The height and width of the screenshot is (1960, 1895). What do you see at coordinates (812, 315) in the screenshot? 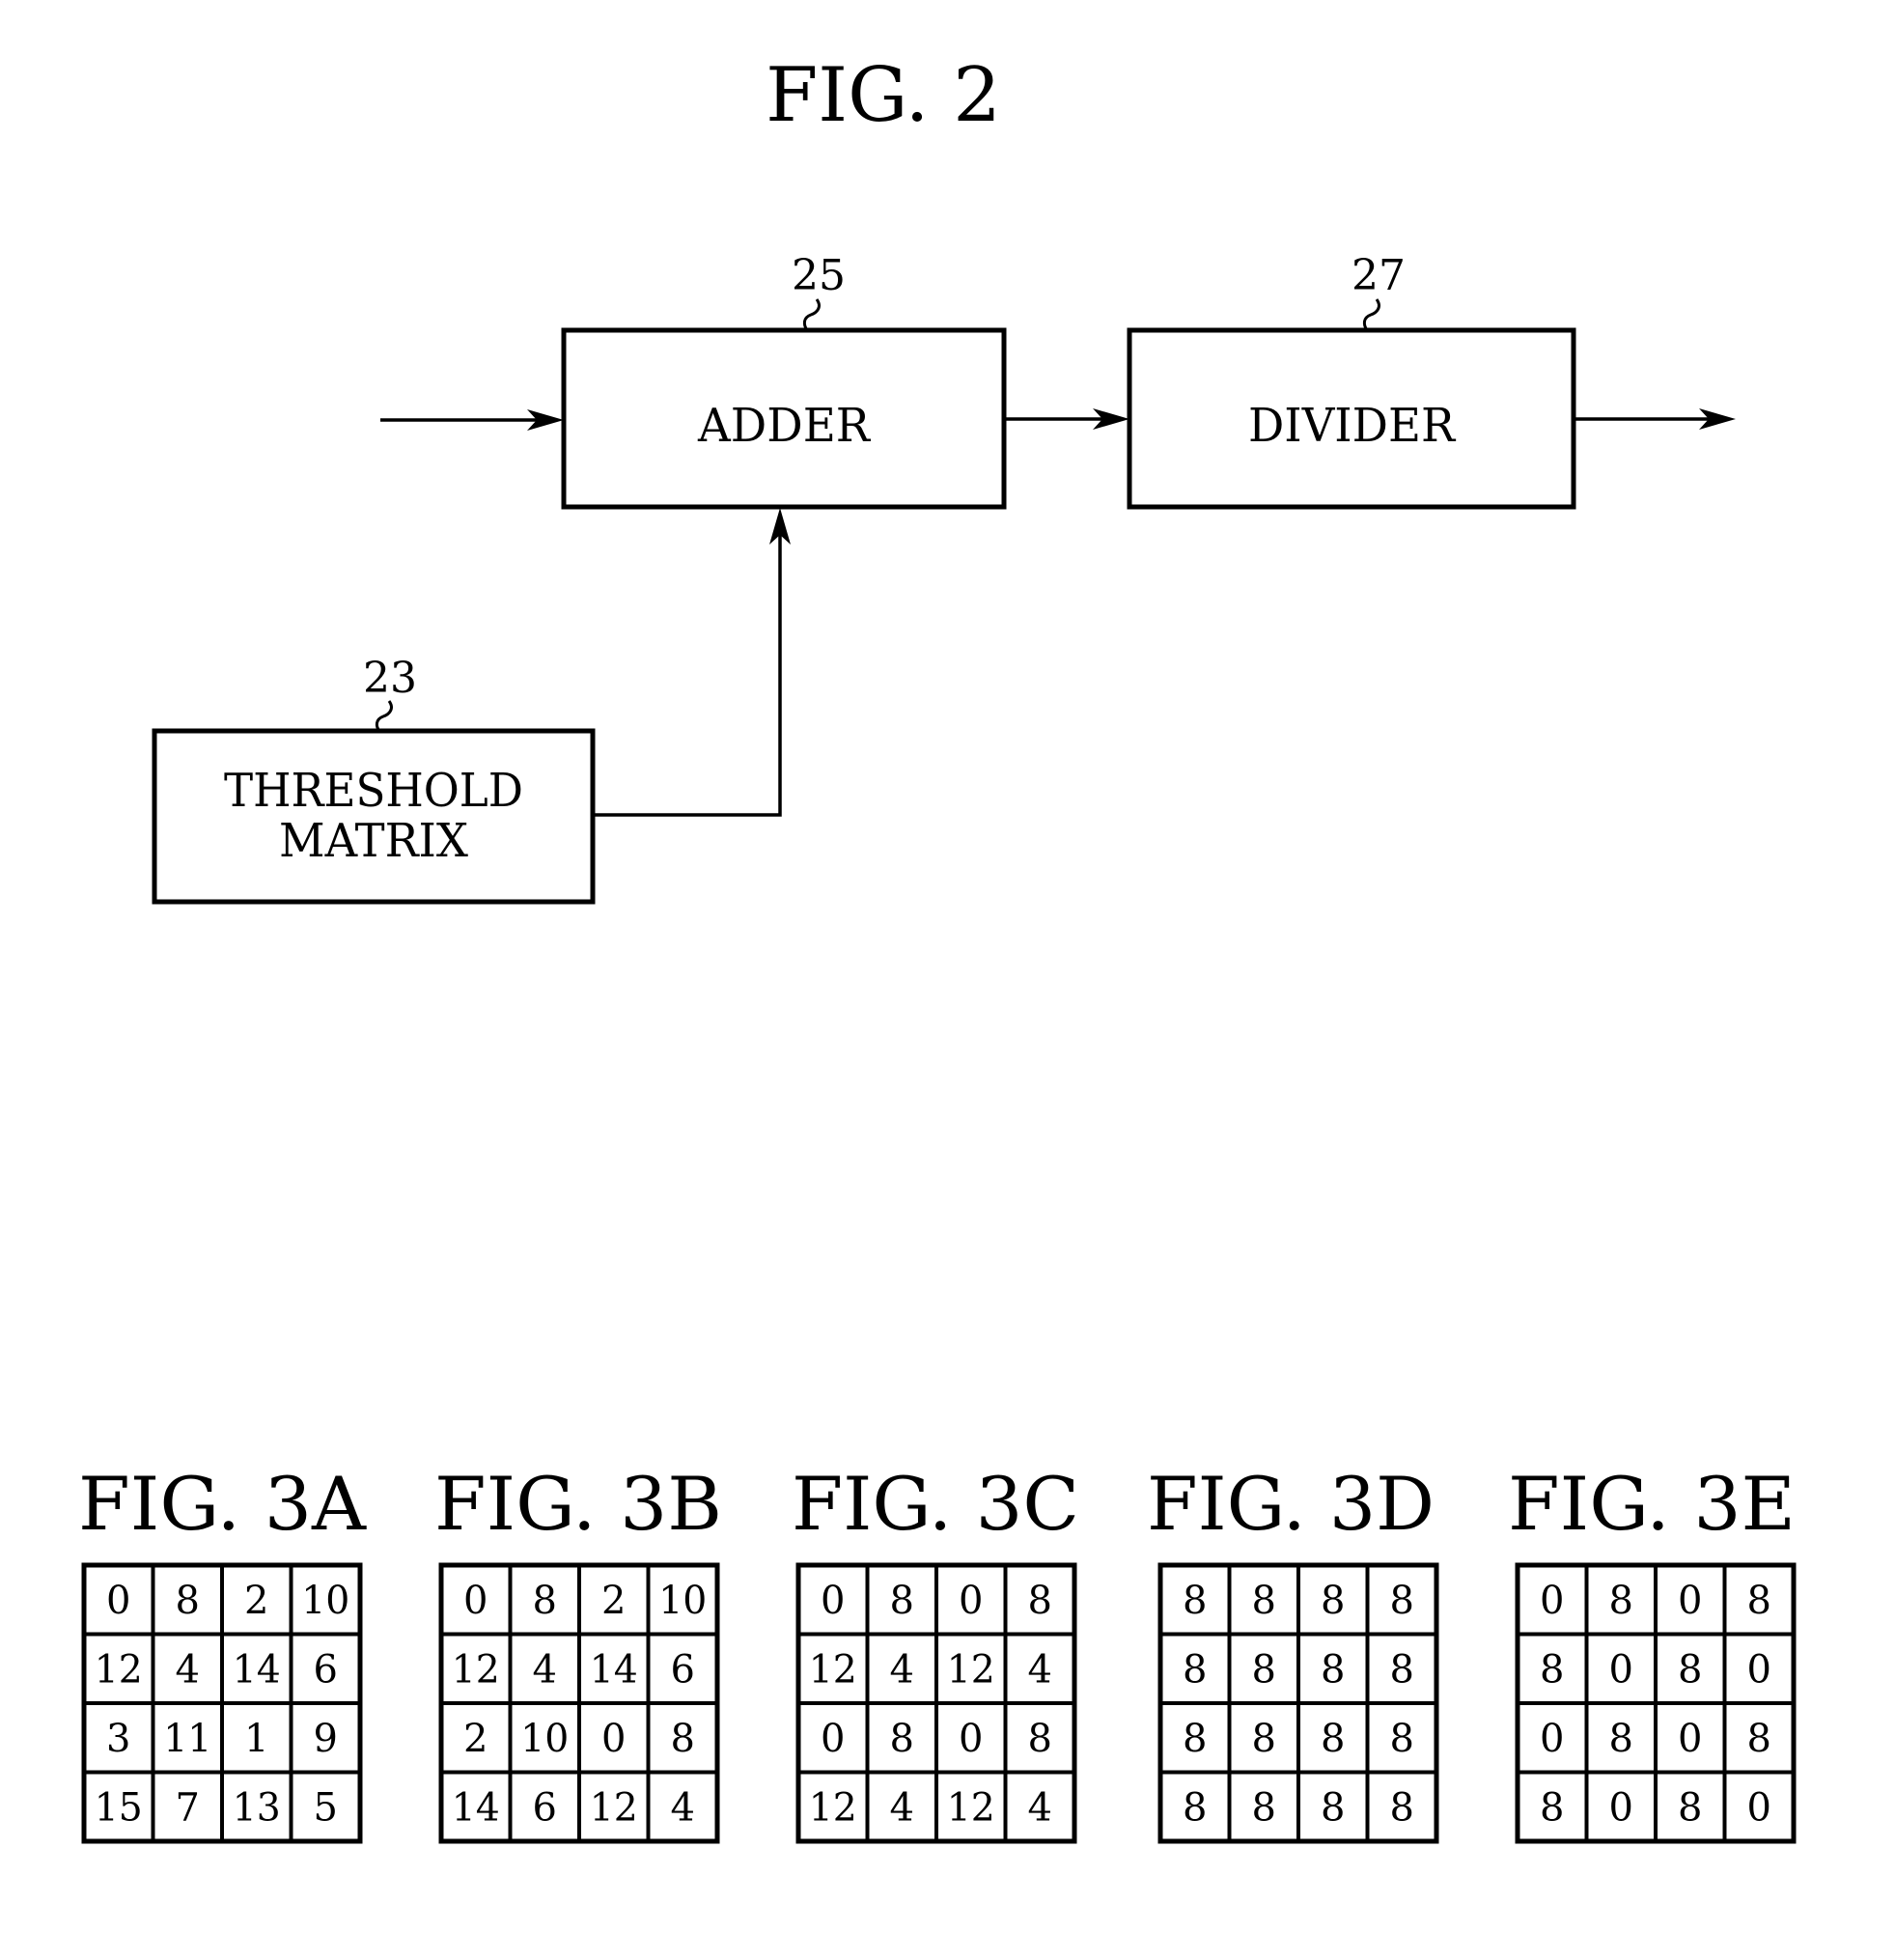
I see `adder-leader-line` at bounding box center [812, 315].